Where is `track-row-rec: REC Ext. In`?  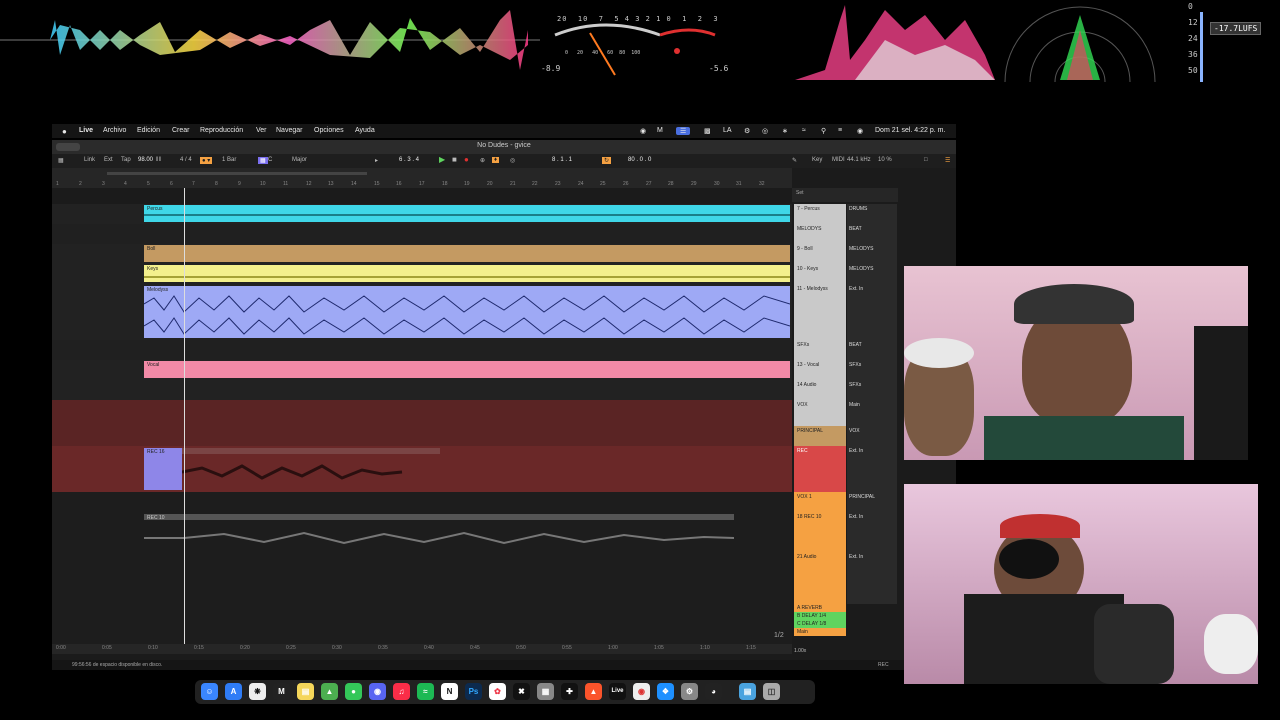
track-row-rec: REC Ext. In is located at coordinates (845, 469).